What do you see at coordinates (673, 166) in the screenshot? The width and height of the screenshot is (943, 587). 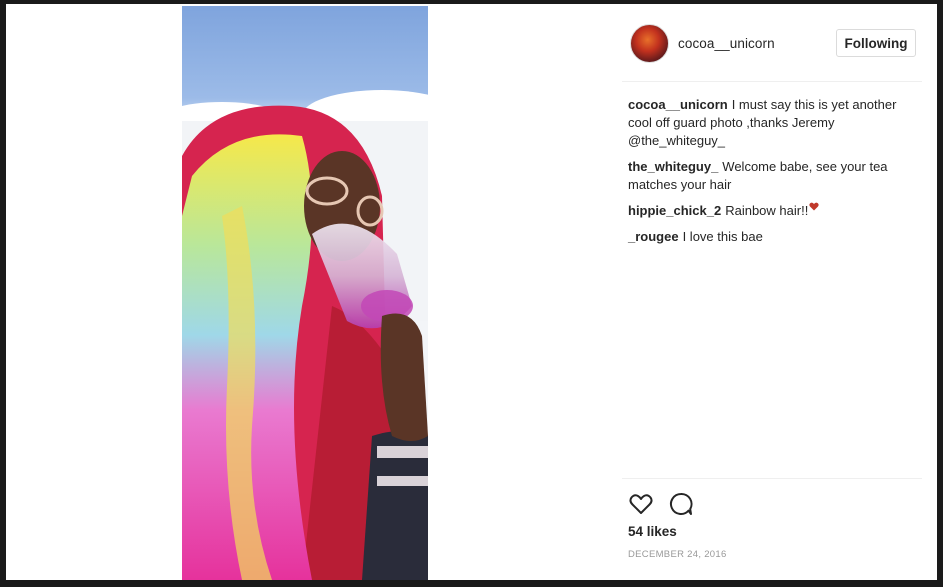 I see `comment-author: the_whiteguy_` at bounding box center [673, 166].